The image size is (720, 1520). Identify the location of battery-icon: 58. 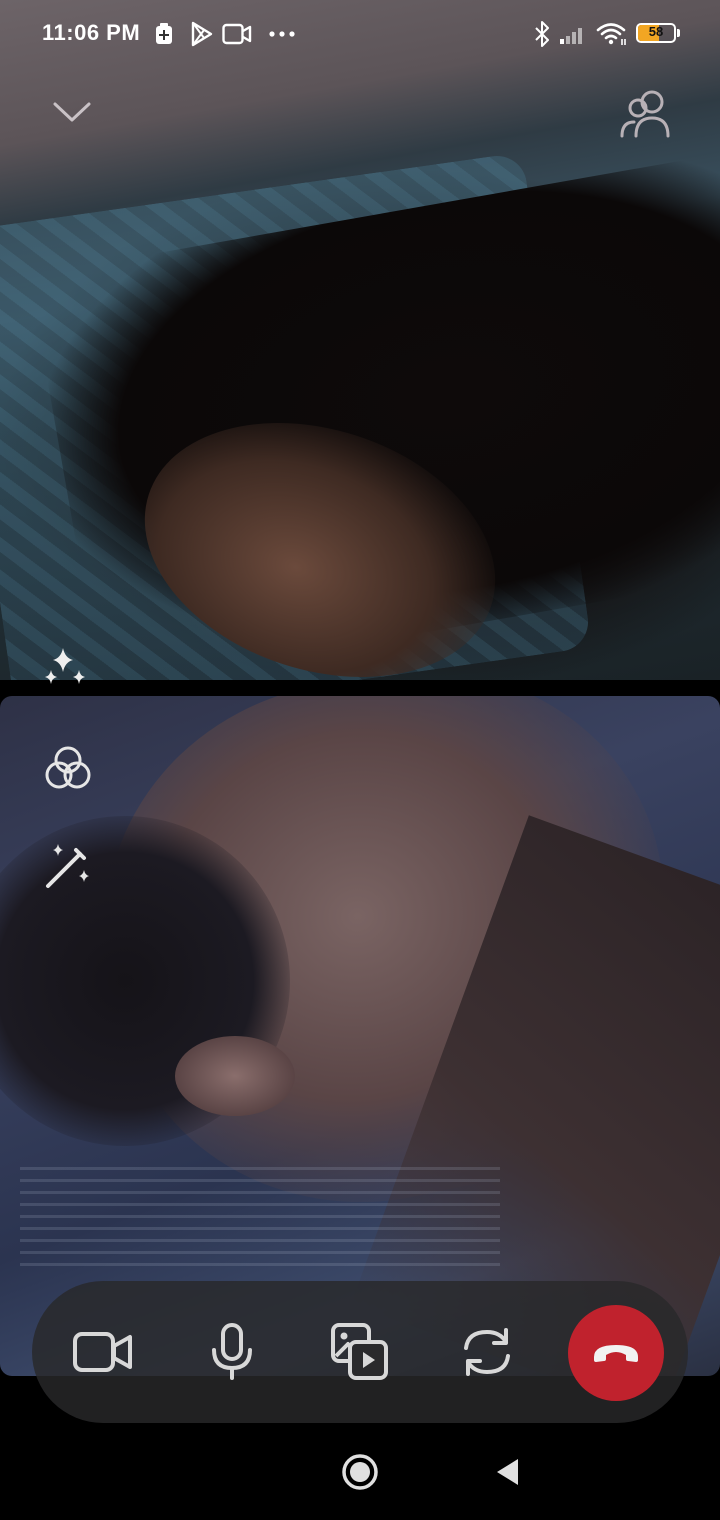
(656, 33).